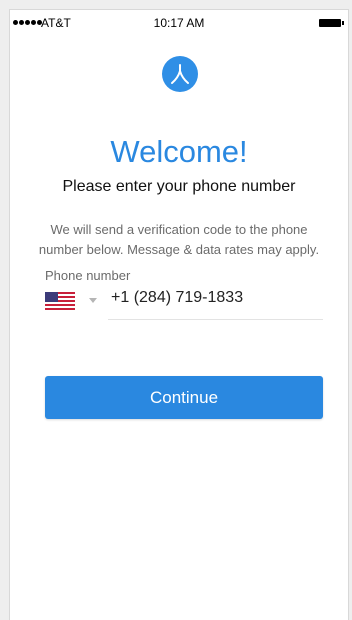  Describe the element at coordinates (60, 301) in the screenshot. I see `us-flag-icon` at that location.